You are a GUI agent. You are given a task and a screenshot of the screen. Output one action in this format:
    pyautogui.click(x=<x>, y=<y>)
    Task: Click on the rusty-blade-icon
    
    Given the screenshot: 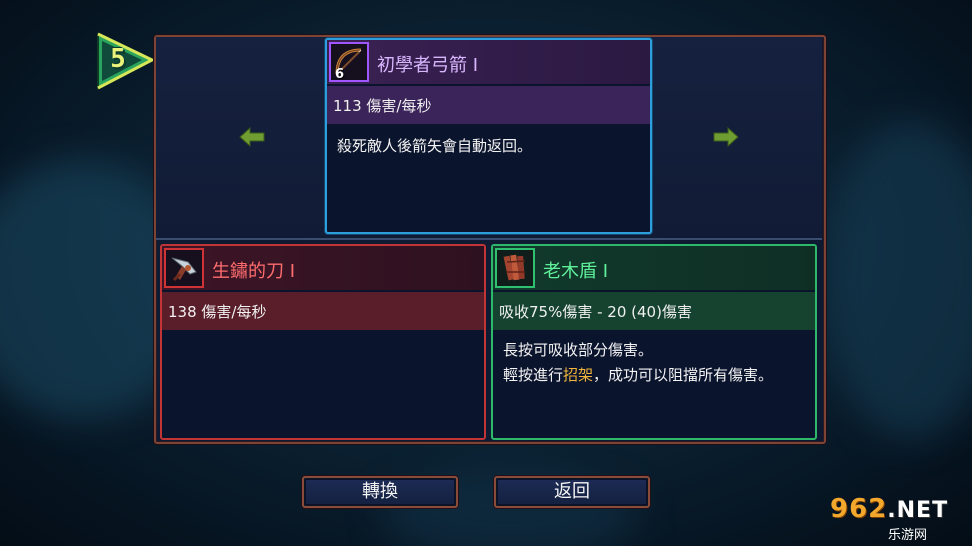 What is the action you would take?
    pyautogui.click(x=184, y=268)
    